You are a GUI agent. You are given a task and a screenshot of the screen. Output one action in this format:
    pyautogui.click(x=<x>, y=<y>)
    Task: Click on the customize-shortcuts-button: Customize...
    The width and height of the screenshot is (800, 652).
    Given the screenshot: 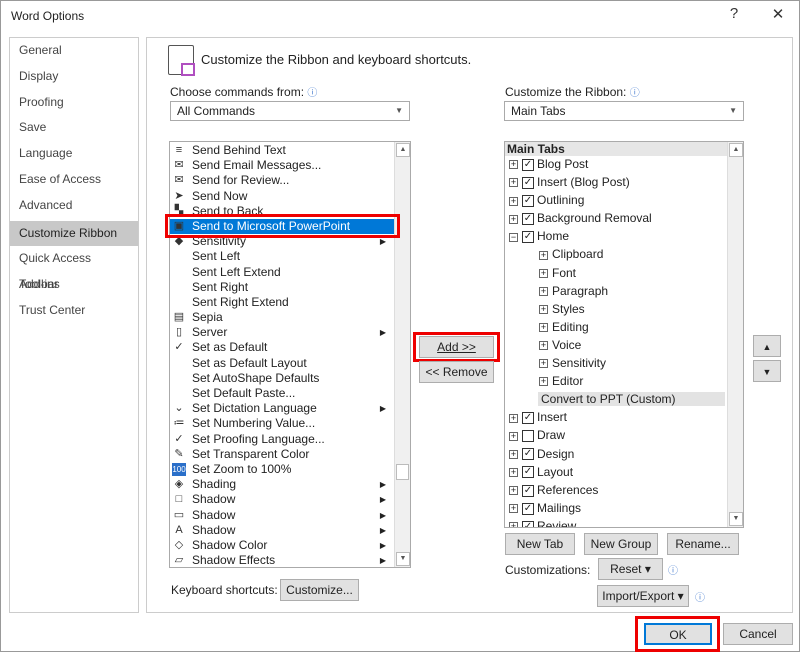 What is the action you would take?
    pyautogui.click(x=319, y=590)
    